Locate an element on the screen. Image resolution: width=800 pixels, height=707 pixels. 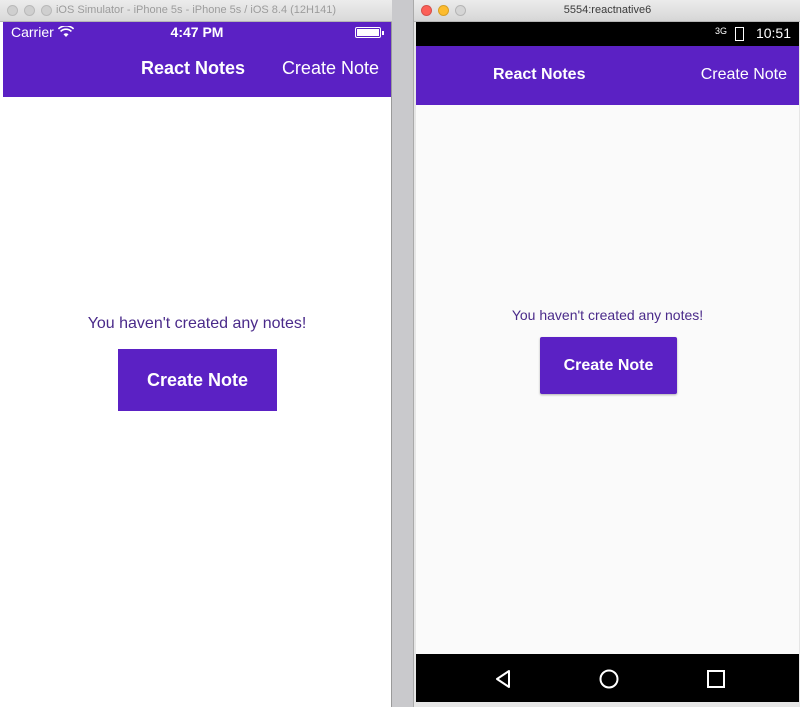
ios-status-bar: Carrier 4:47 PM is located at coordinates (197, 32).